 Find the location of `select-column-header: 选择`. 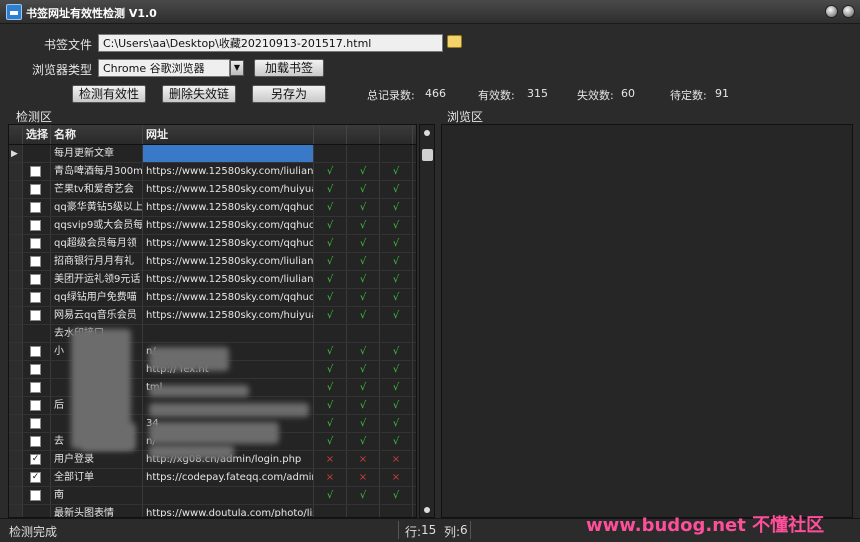

select-column-header: 选择 is located at coordinates (37, 134).